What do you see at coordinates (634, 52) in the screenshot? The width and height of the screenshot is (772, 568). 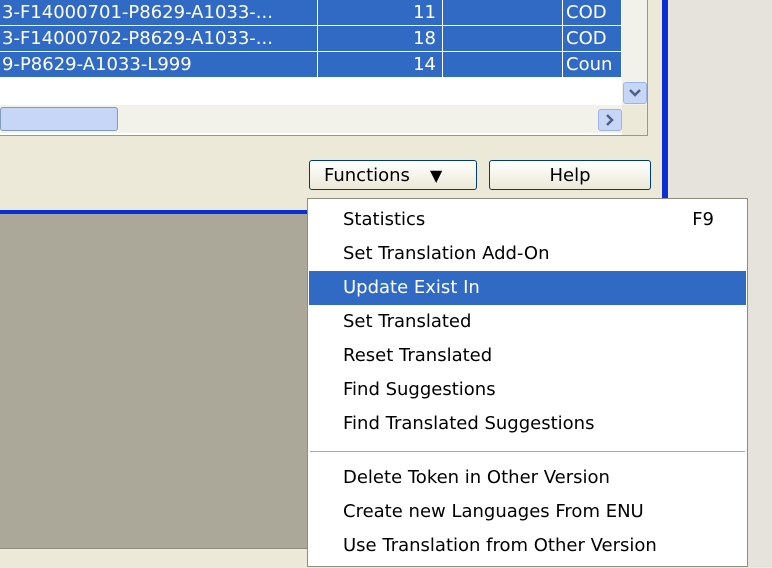 I see `vertical-scrollbar` at bounding box center [634, 52].